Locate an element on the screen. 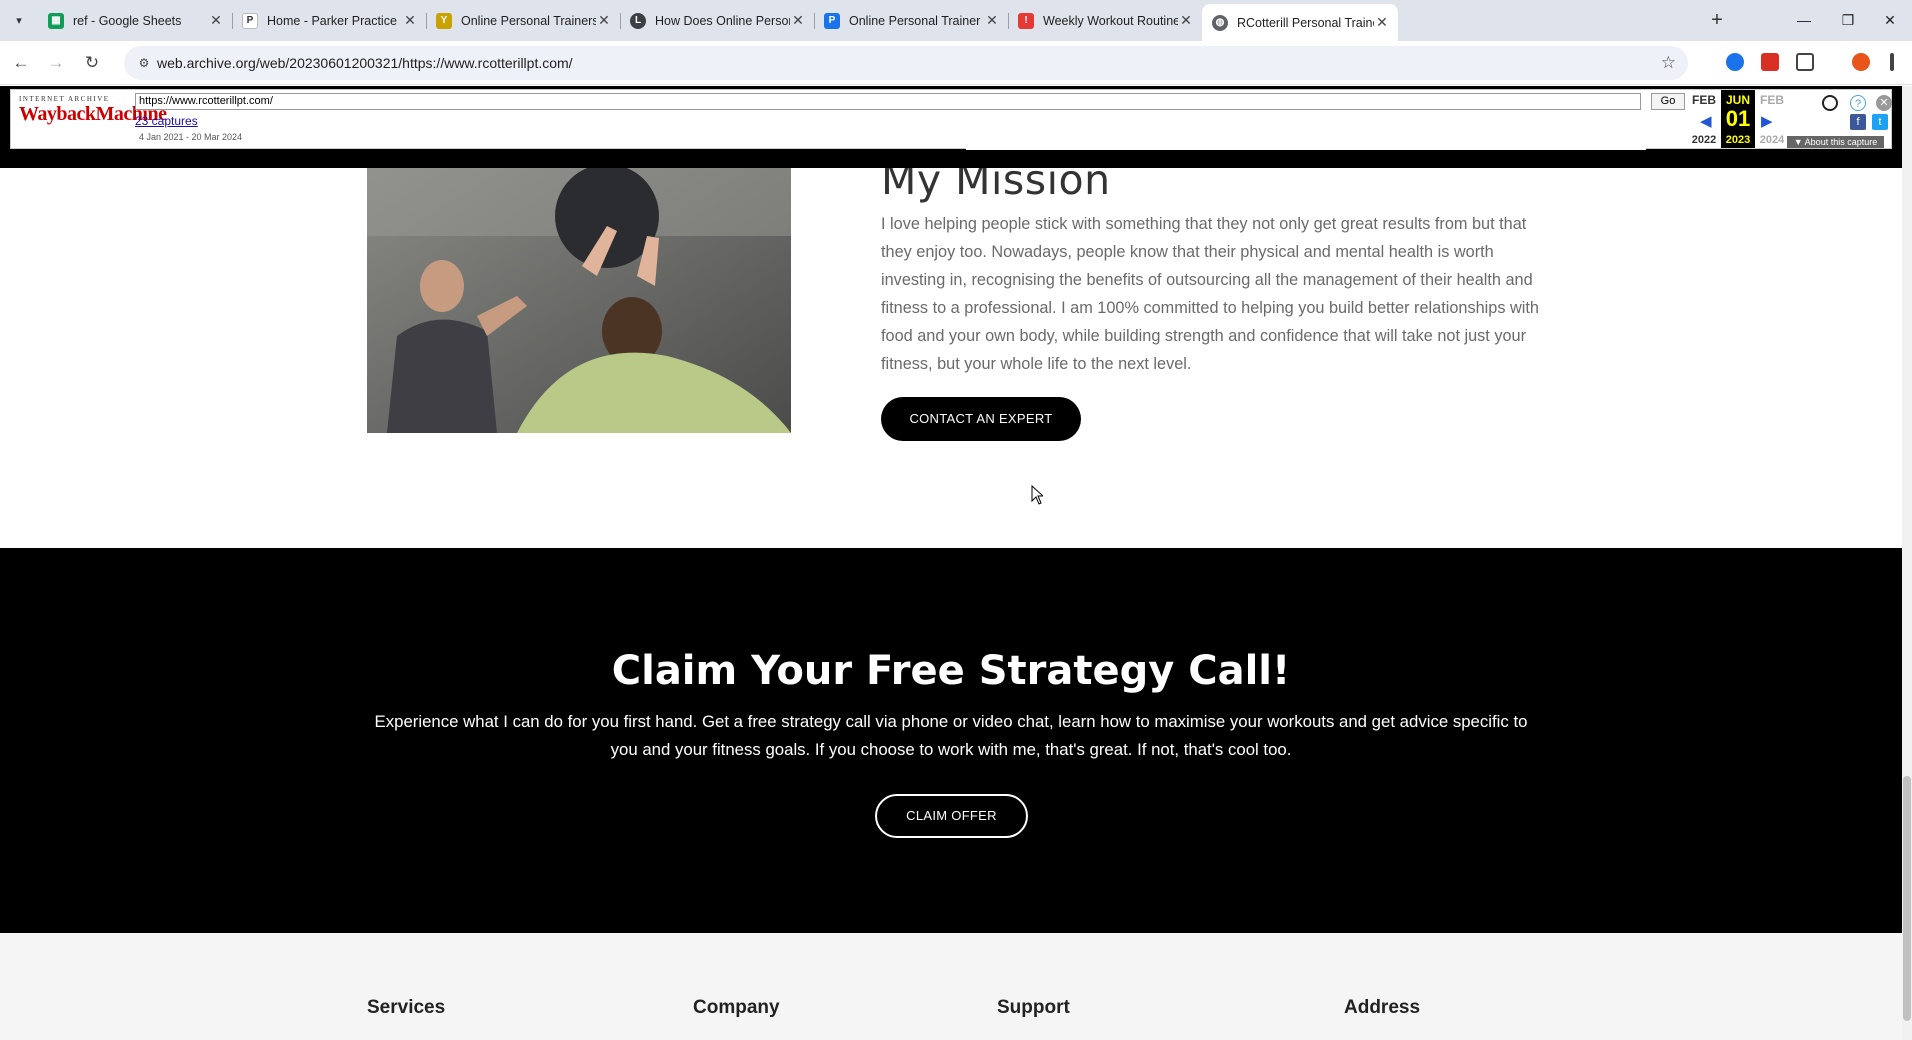 Image resolution: width=1912 pixels, height=1040 pixels. tab-online-personal-trainer: P Online Personal Trainer | Online ✕ is located at coordinates (911, 20).